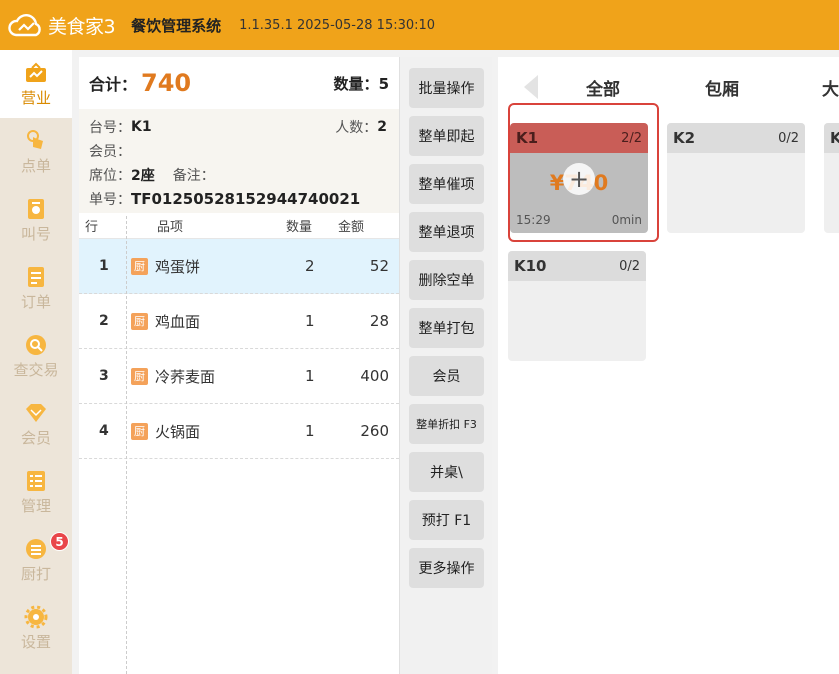 The height and width of the screenshot is (674, 839). I want to click on call-number-icon, so click(36, 209).